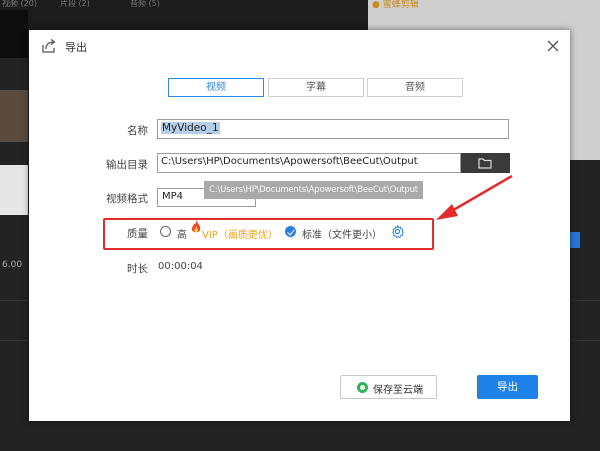 This screenshot has height=451, width=600. What do you see at coordinates (180, 266) in the screenshot?
I see `duration-value: 00:00:04` at bounding box center [180, 266].